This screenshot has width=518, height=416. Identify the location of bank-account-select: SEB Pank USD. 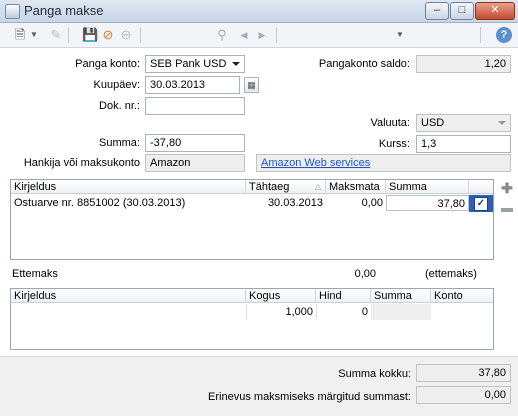
(195, 64).